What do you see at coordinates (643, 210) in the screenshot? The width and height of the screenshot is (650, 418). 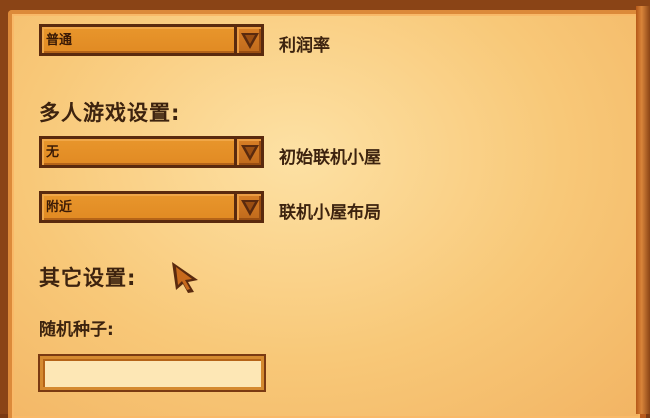 I see `panel-right-edge` at bounding box center [643, 210].